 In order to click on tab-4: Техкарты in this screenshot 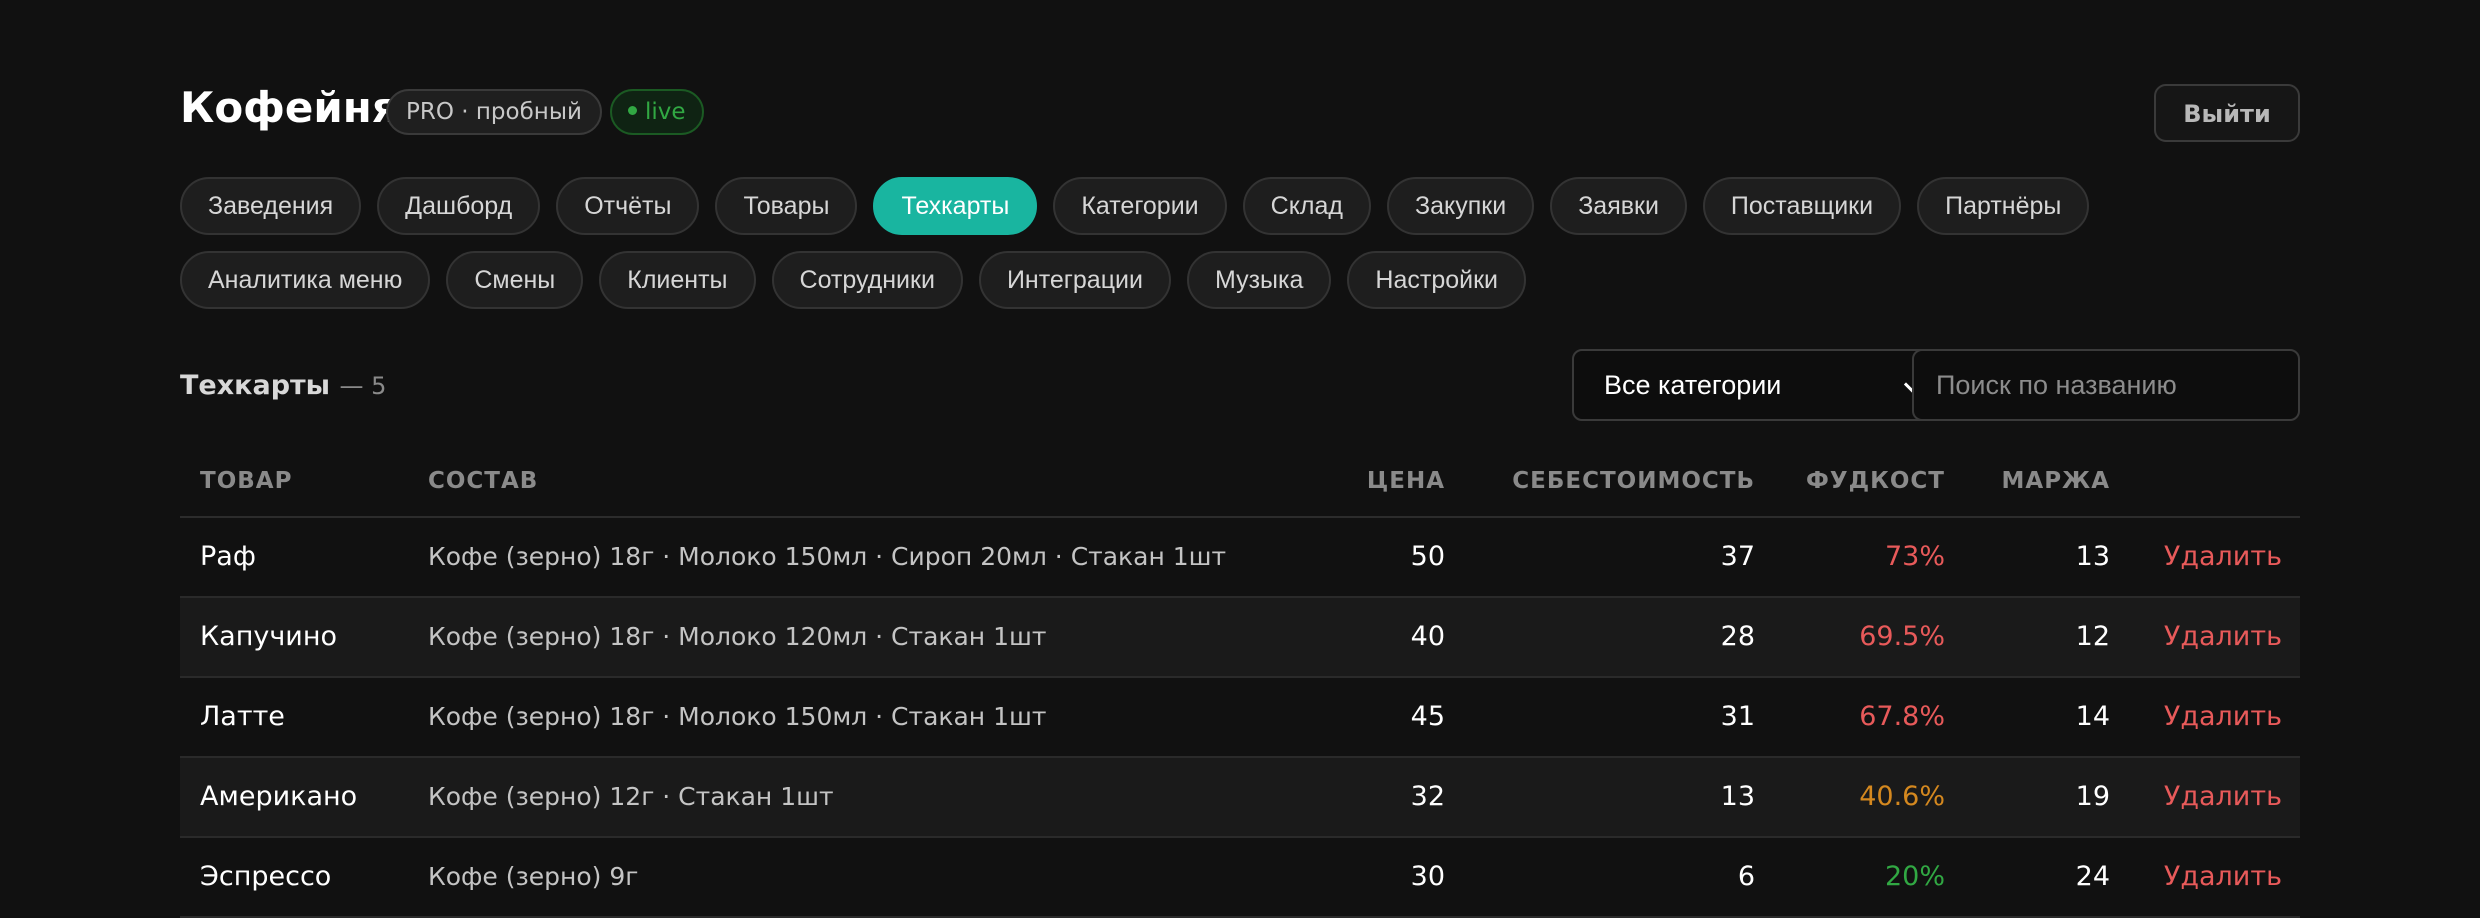, I will do `click(955, 206)`.